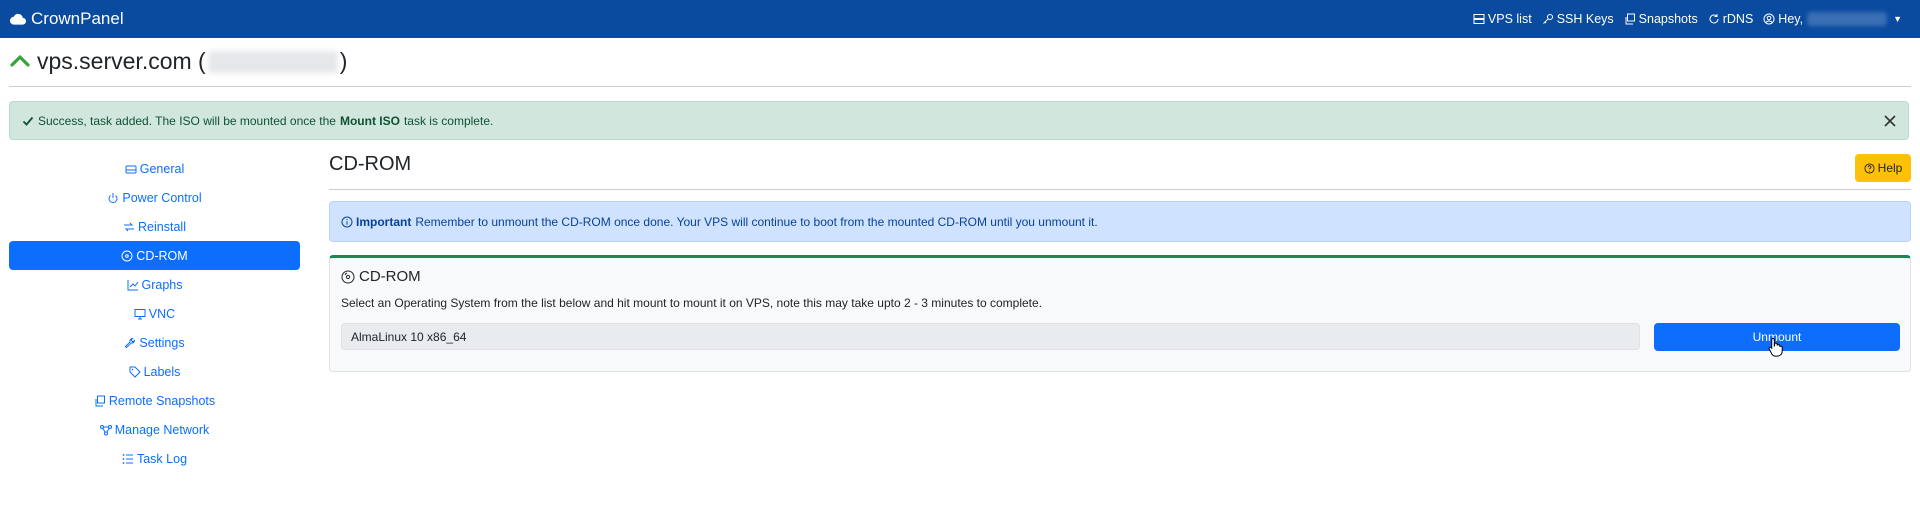 This screenshot has height=508, width=1920. I want to click on sidebar-item-task-log: Task Log, so click(154, 458).